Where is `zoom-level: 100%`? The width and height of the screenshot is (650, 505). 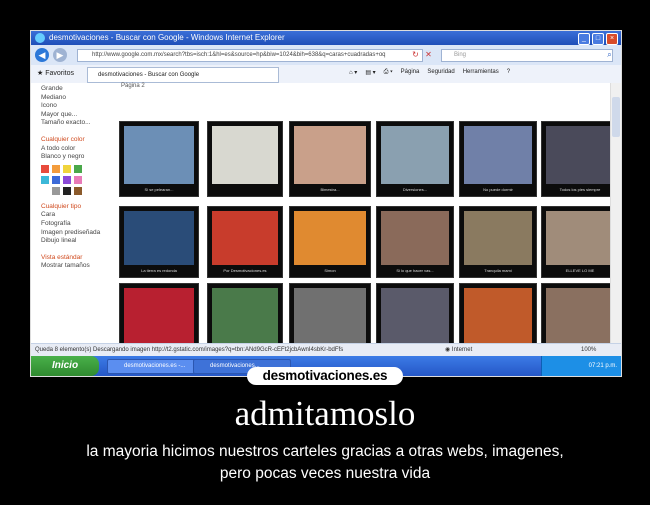
zoom-level: 100% is located at coordinates (588, 350).